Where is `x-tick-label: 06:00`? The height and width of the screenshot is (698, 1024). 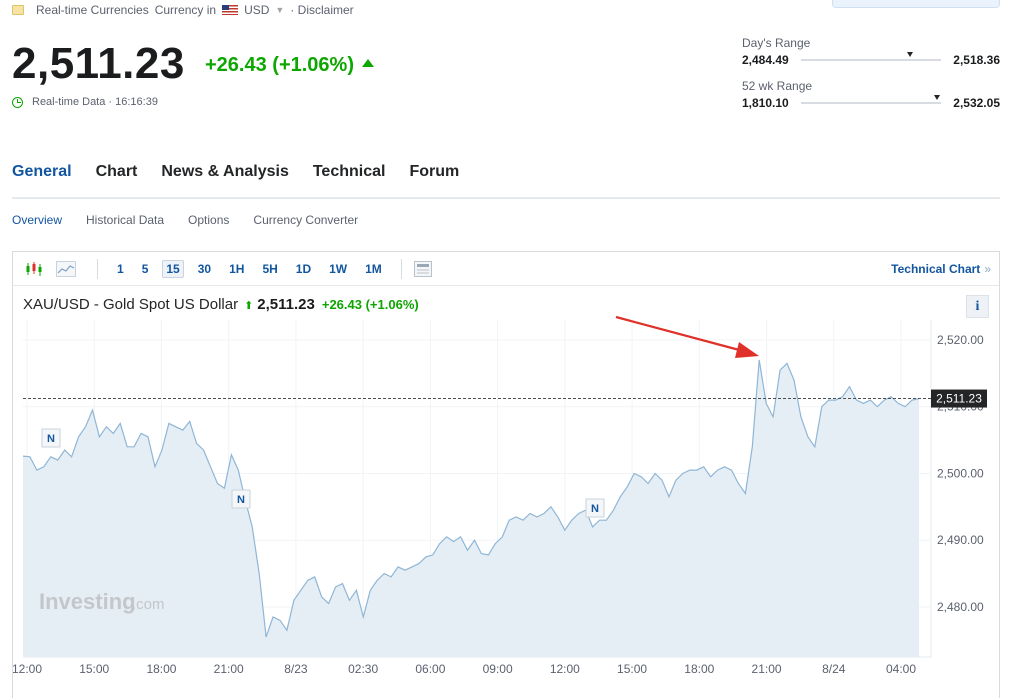 x-tick-label: 06:00 is located at coordinates (430, 669).